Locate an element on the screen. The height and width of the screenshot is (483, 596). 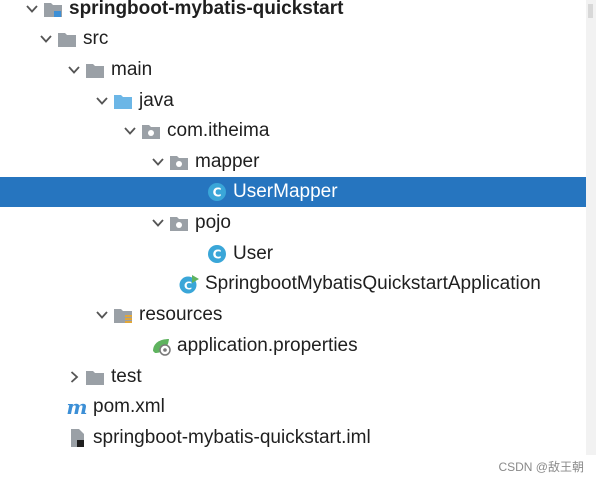
tree-item-user: C User is located at coordinates (293, 254).